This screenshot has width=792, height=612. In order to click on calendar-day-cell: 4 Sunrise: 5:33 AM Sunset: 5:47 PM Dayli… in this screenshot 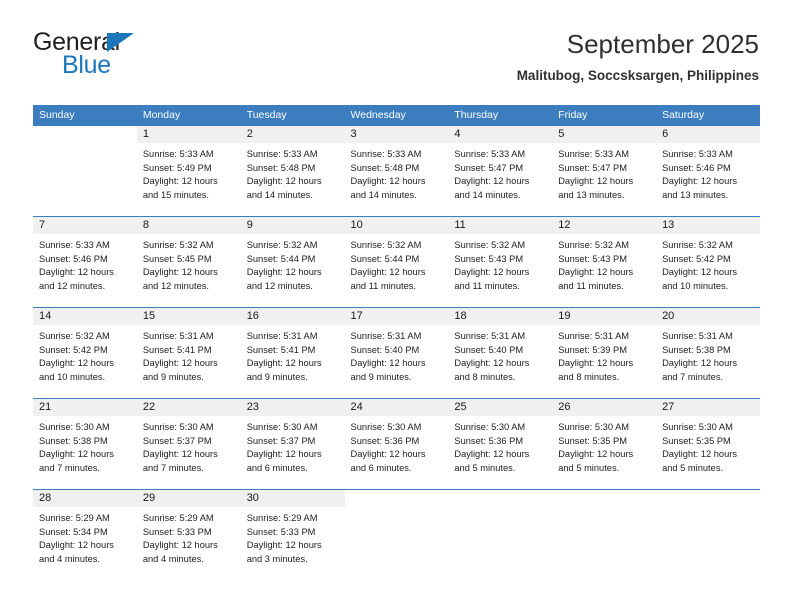, I will do `click(500, 171)`.